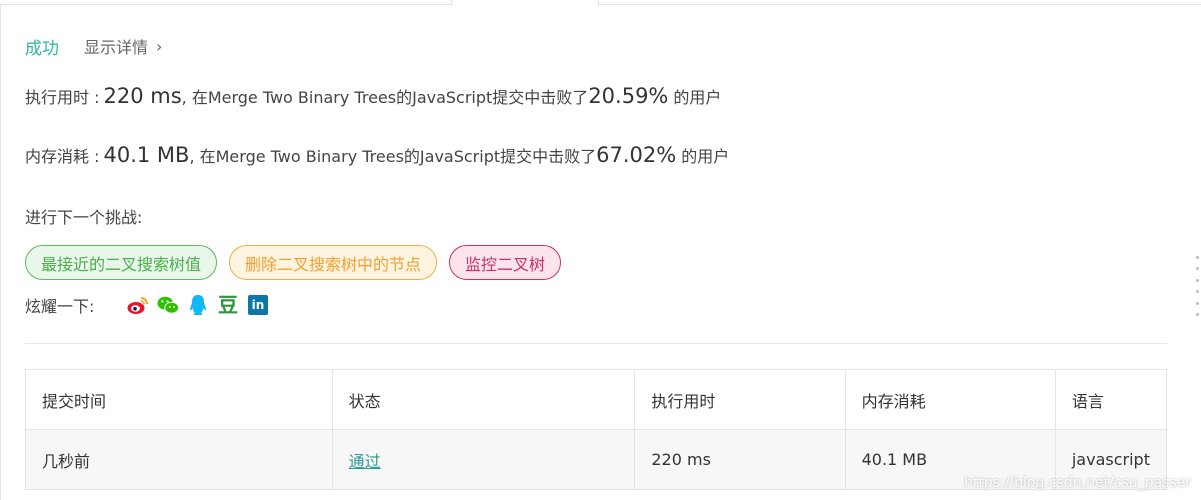 This screenshot has height=500, width=1201. Describe the element at coordinates (365, 461) in the screenshot. I see `status-pass-link: 通过` at that location.